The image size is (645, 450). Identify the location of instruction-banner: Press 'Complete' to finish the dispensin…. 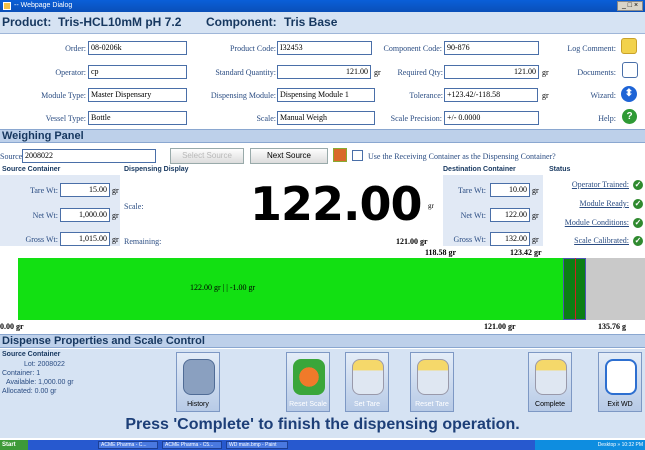
(322, 425).